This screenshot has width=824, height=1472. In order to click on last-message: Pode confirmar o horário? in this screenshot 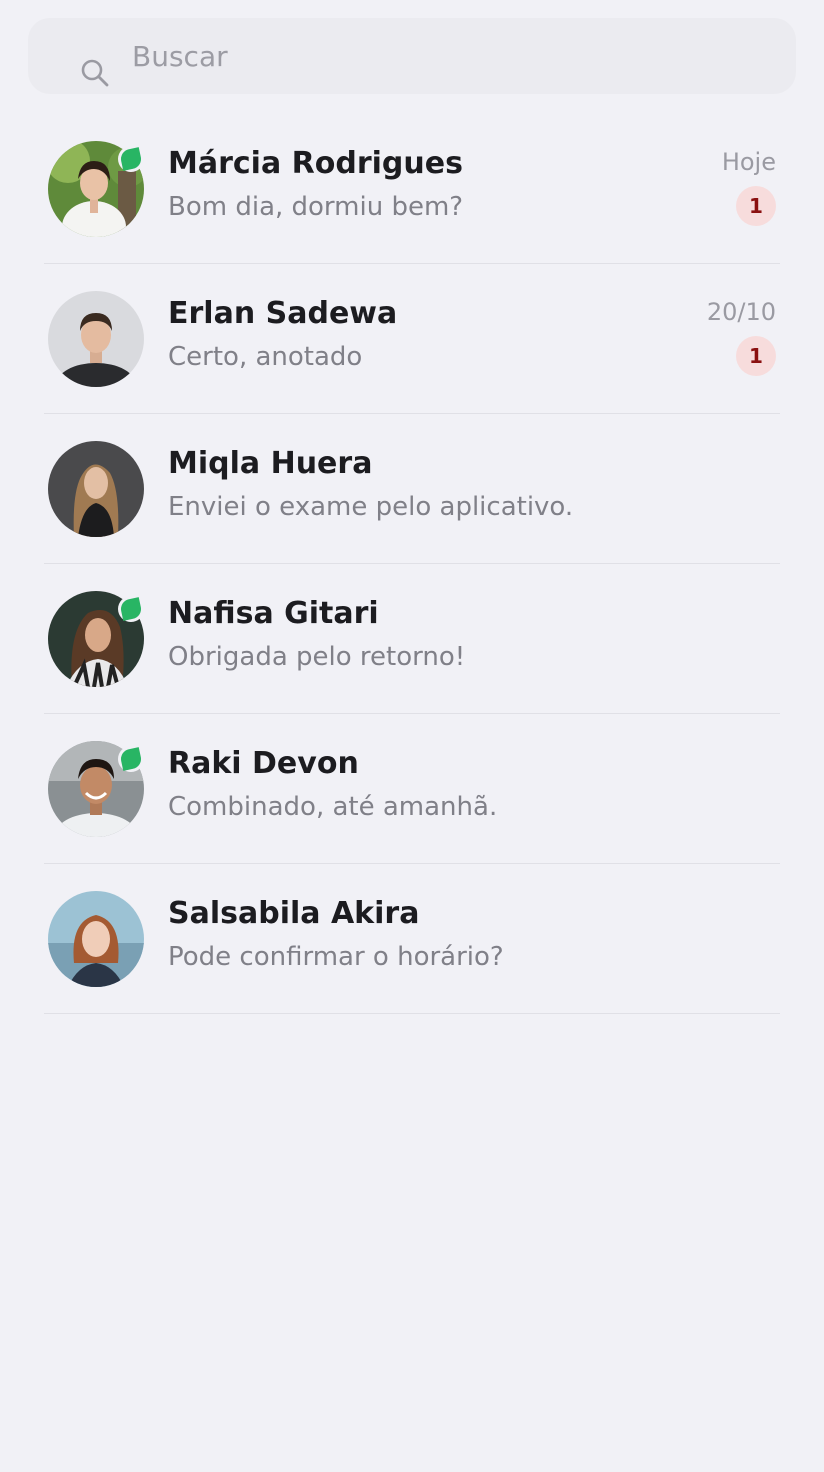, I will do `click(336, 957)`.